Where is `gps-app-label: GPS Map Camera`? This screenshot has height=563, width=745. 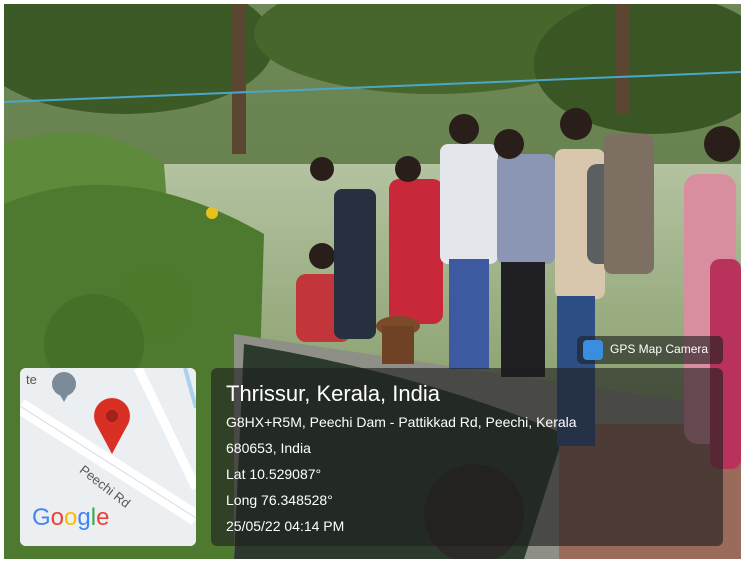
gps-app-label: GPS Map Camera is located at coordinates (659, 349).